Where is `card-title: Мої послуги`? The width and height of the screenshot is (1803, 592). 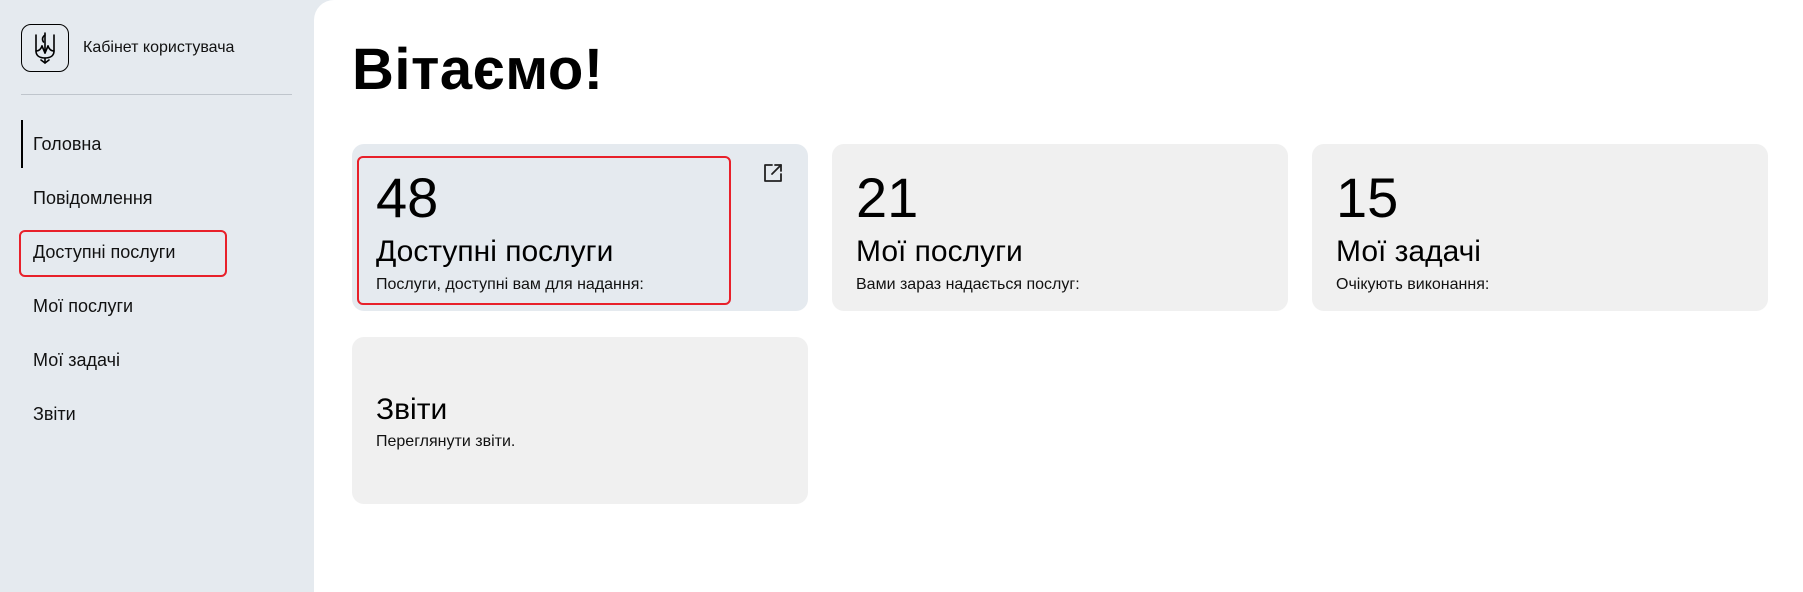 card-title: Мої послуги is located at coordinates (939, 251).